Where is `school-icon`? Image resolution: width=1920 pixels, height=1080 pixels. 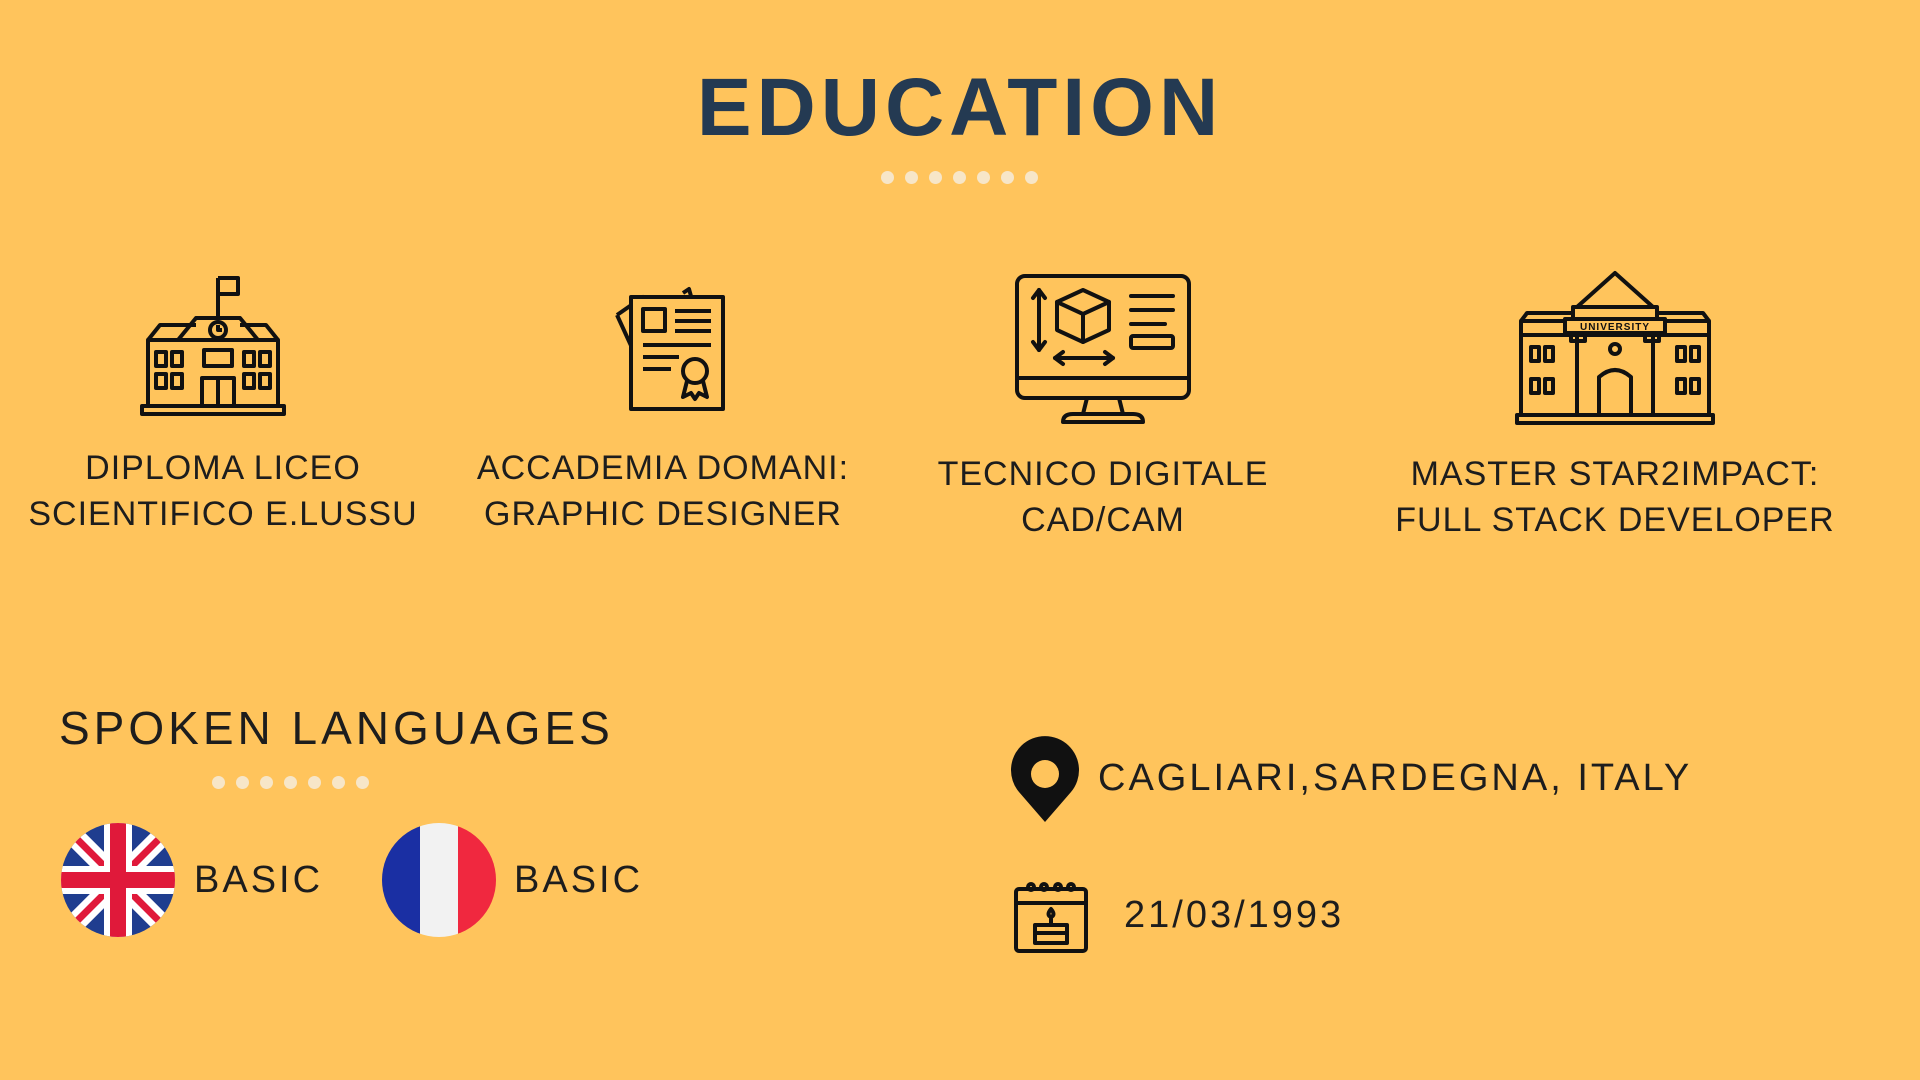
school-icon is located at coordinates (213, 345).